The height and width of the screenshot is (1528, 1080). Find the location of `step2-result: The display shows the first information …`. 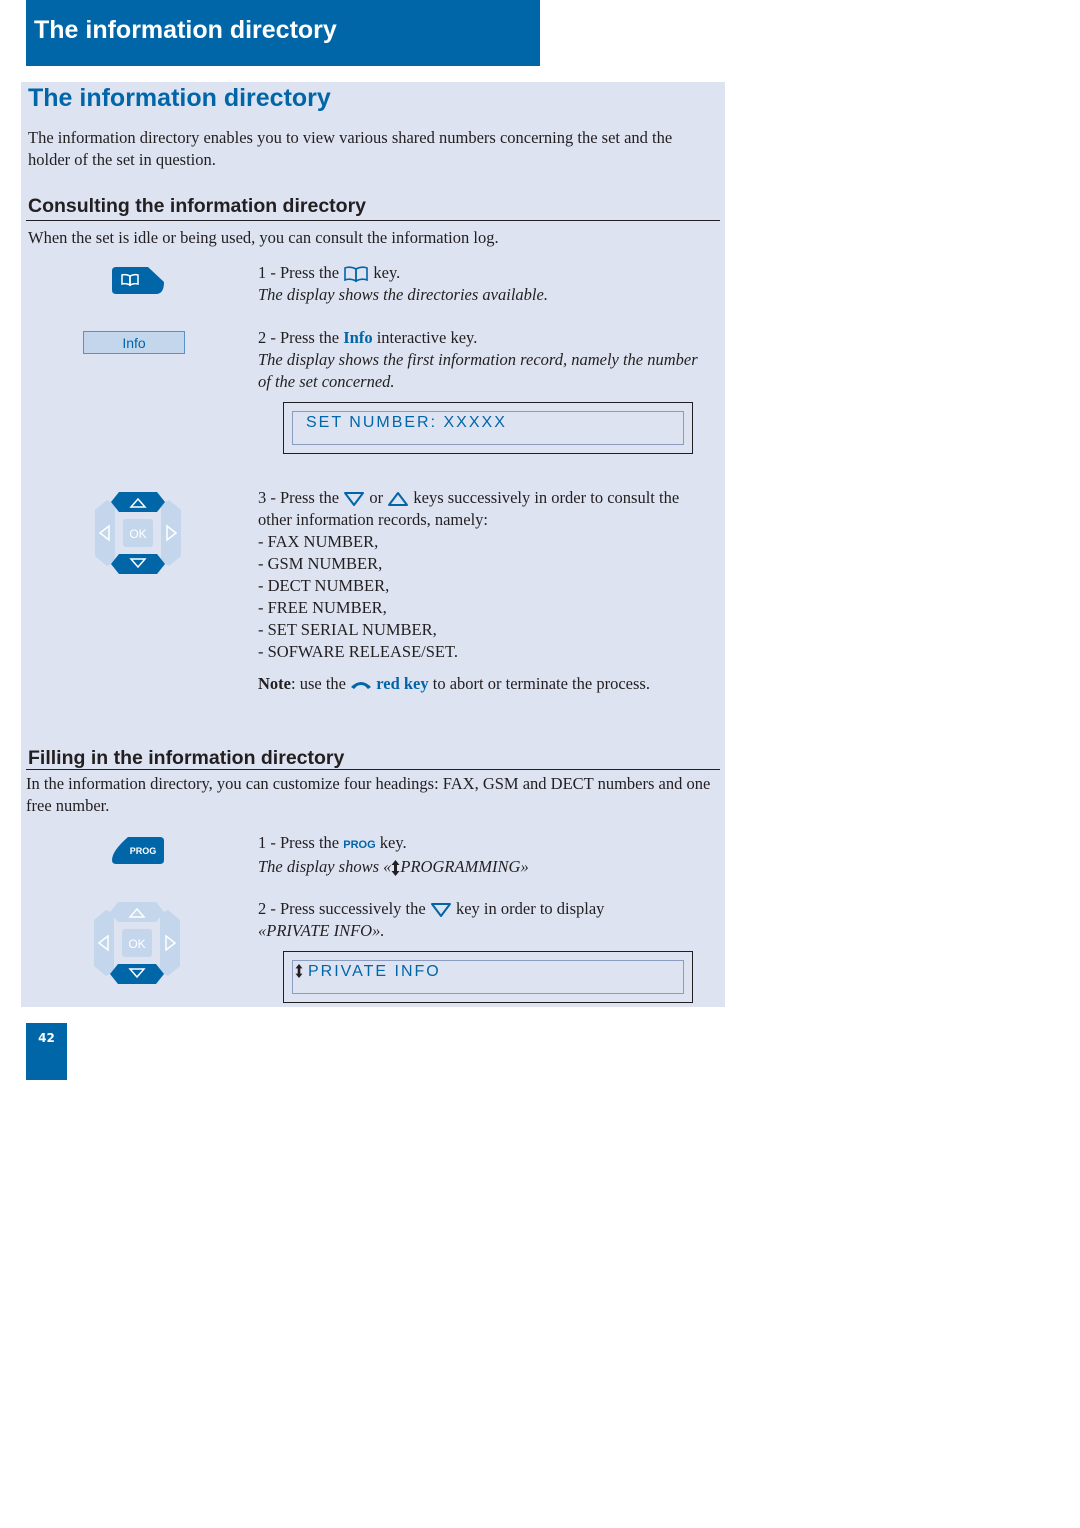

step2-result: The display shows the first information … is located at coordinates (478, 370).